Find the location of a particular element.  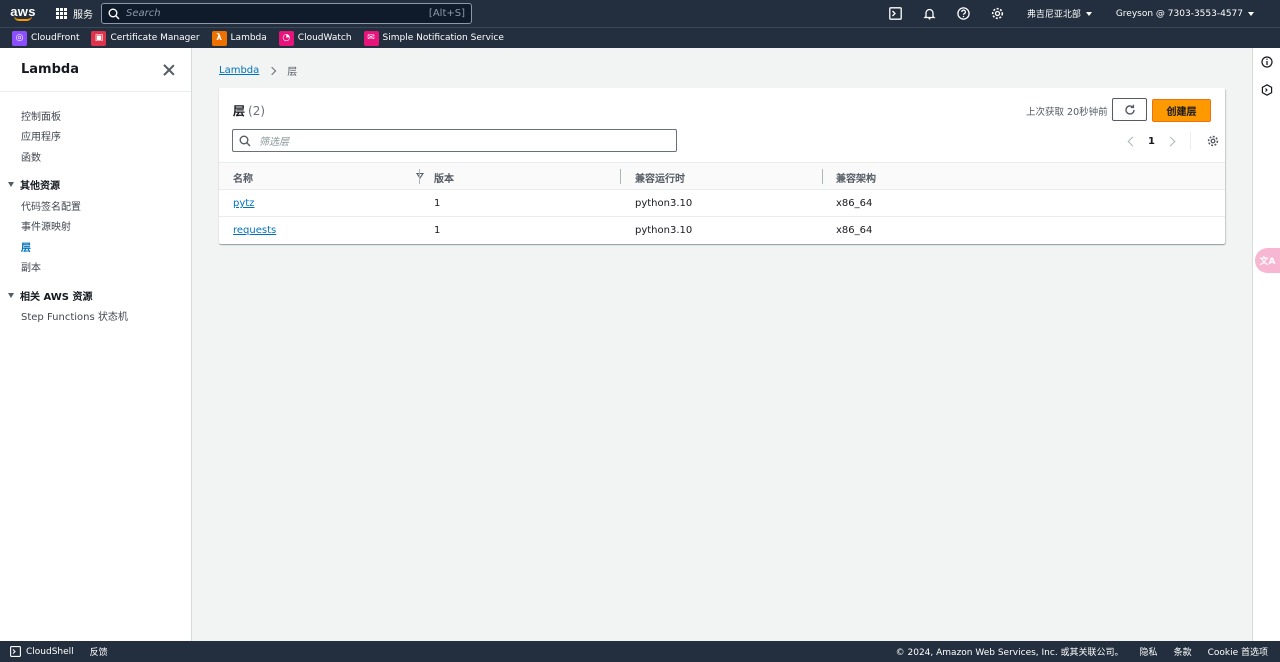

region-label: 弗吉尼亚北部 is located at coordinates (1053, 15).